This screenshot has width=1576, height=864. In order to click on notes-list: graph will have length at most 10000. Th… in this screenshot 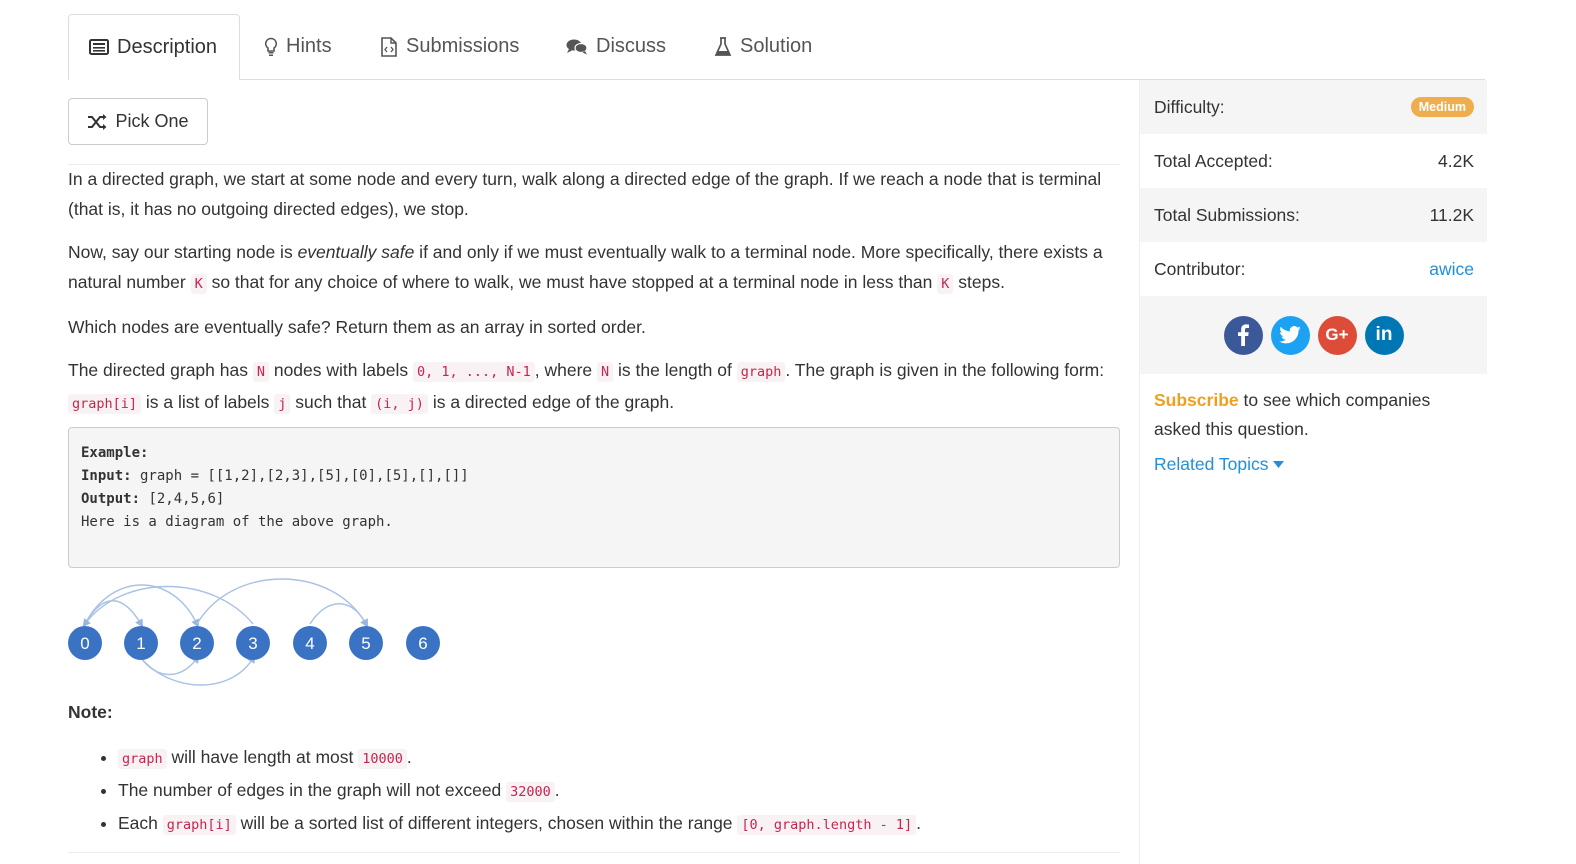, I will do `click(619, 791)`.